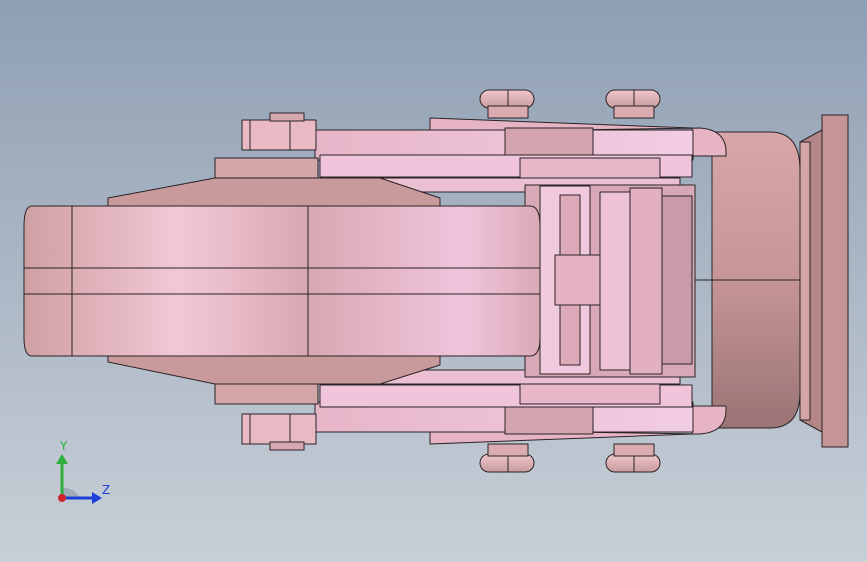  Describe the element at coordinates (279, 432) in the screenshot. I see `axle-nut-bottom` at that location.